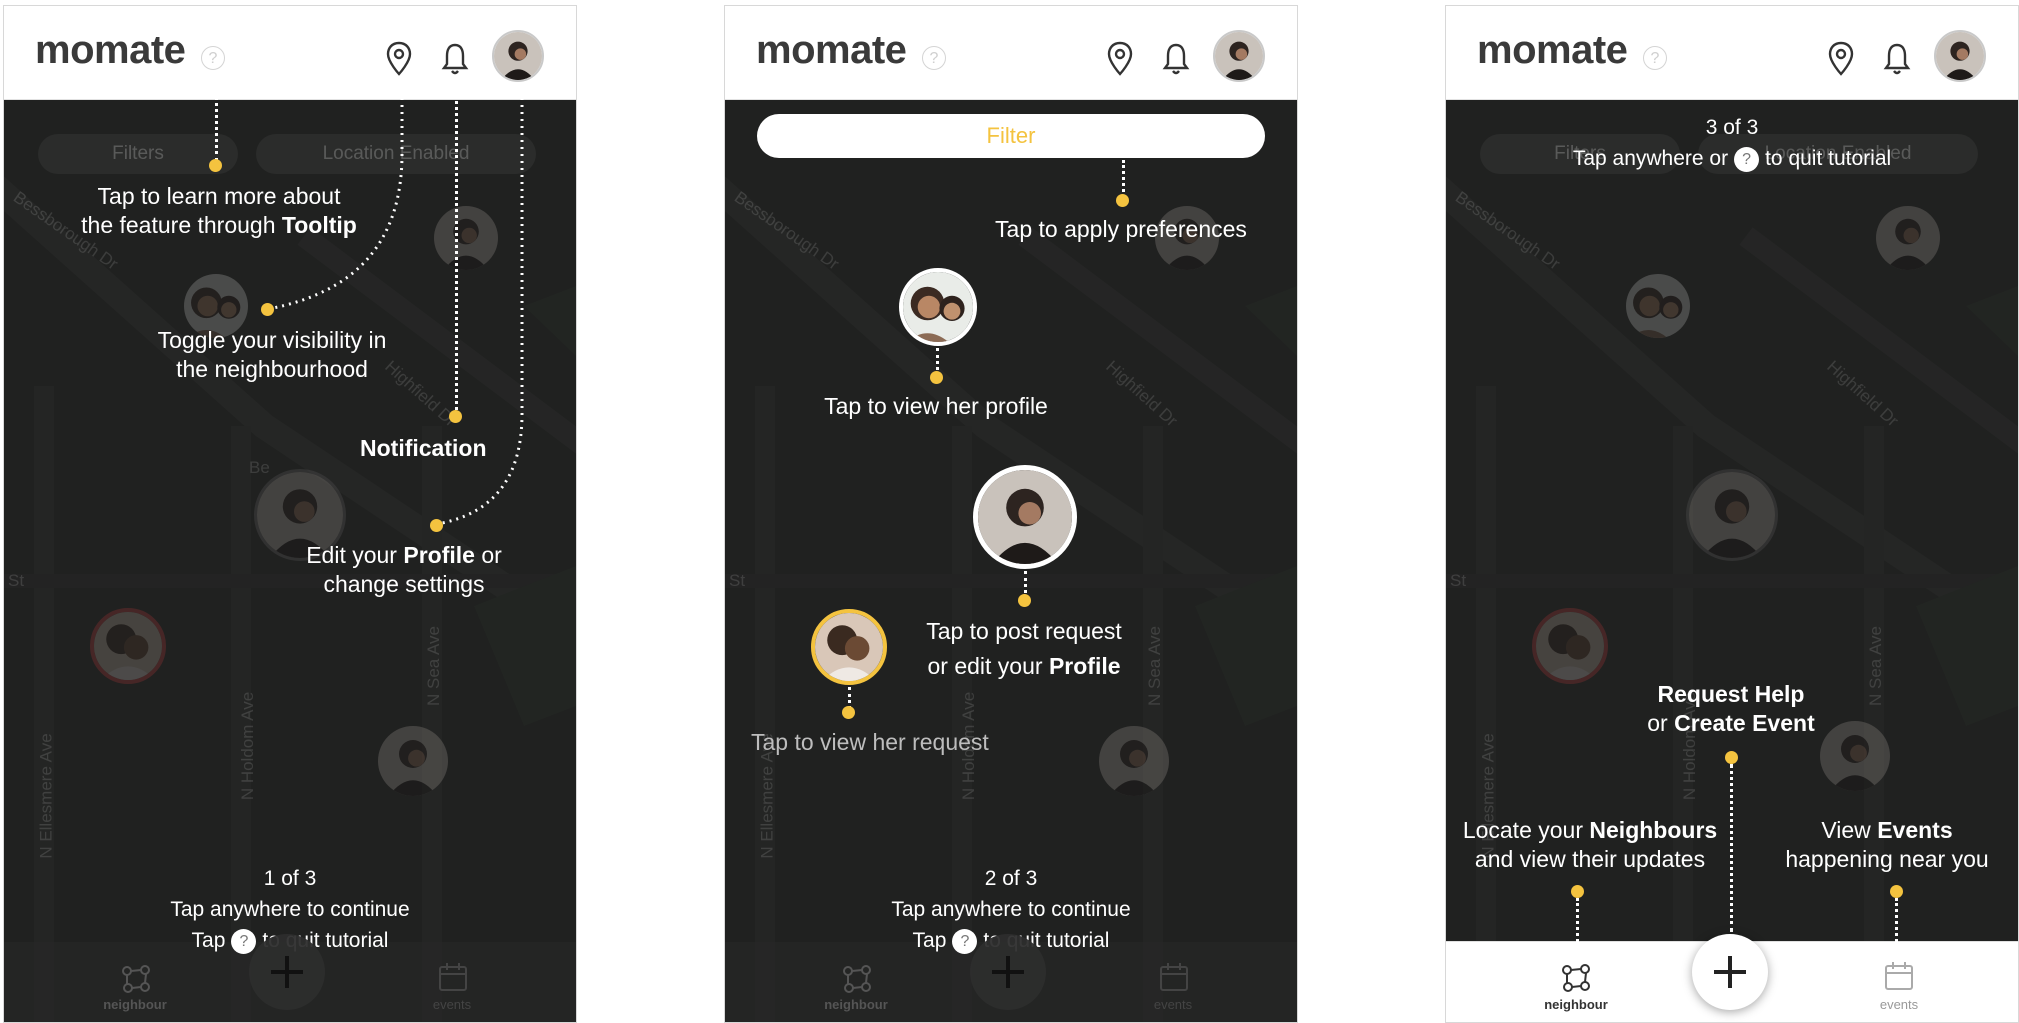 The image size is (2019, 1023). What do you see at coordinates (1025, 517) in the screenshot?
I see `my-avatar-highlight` at bounding box center [1025, 517].